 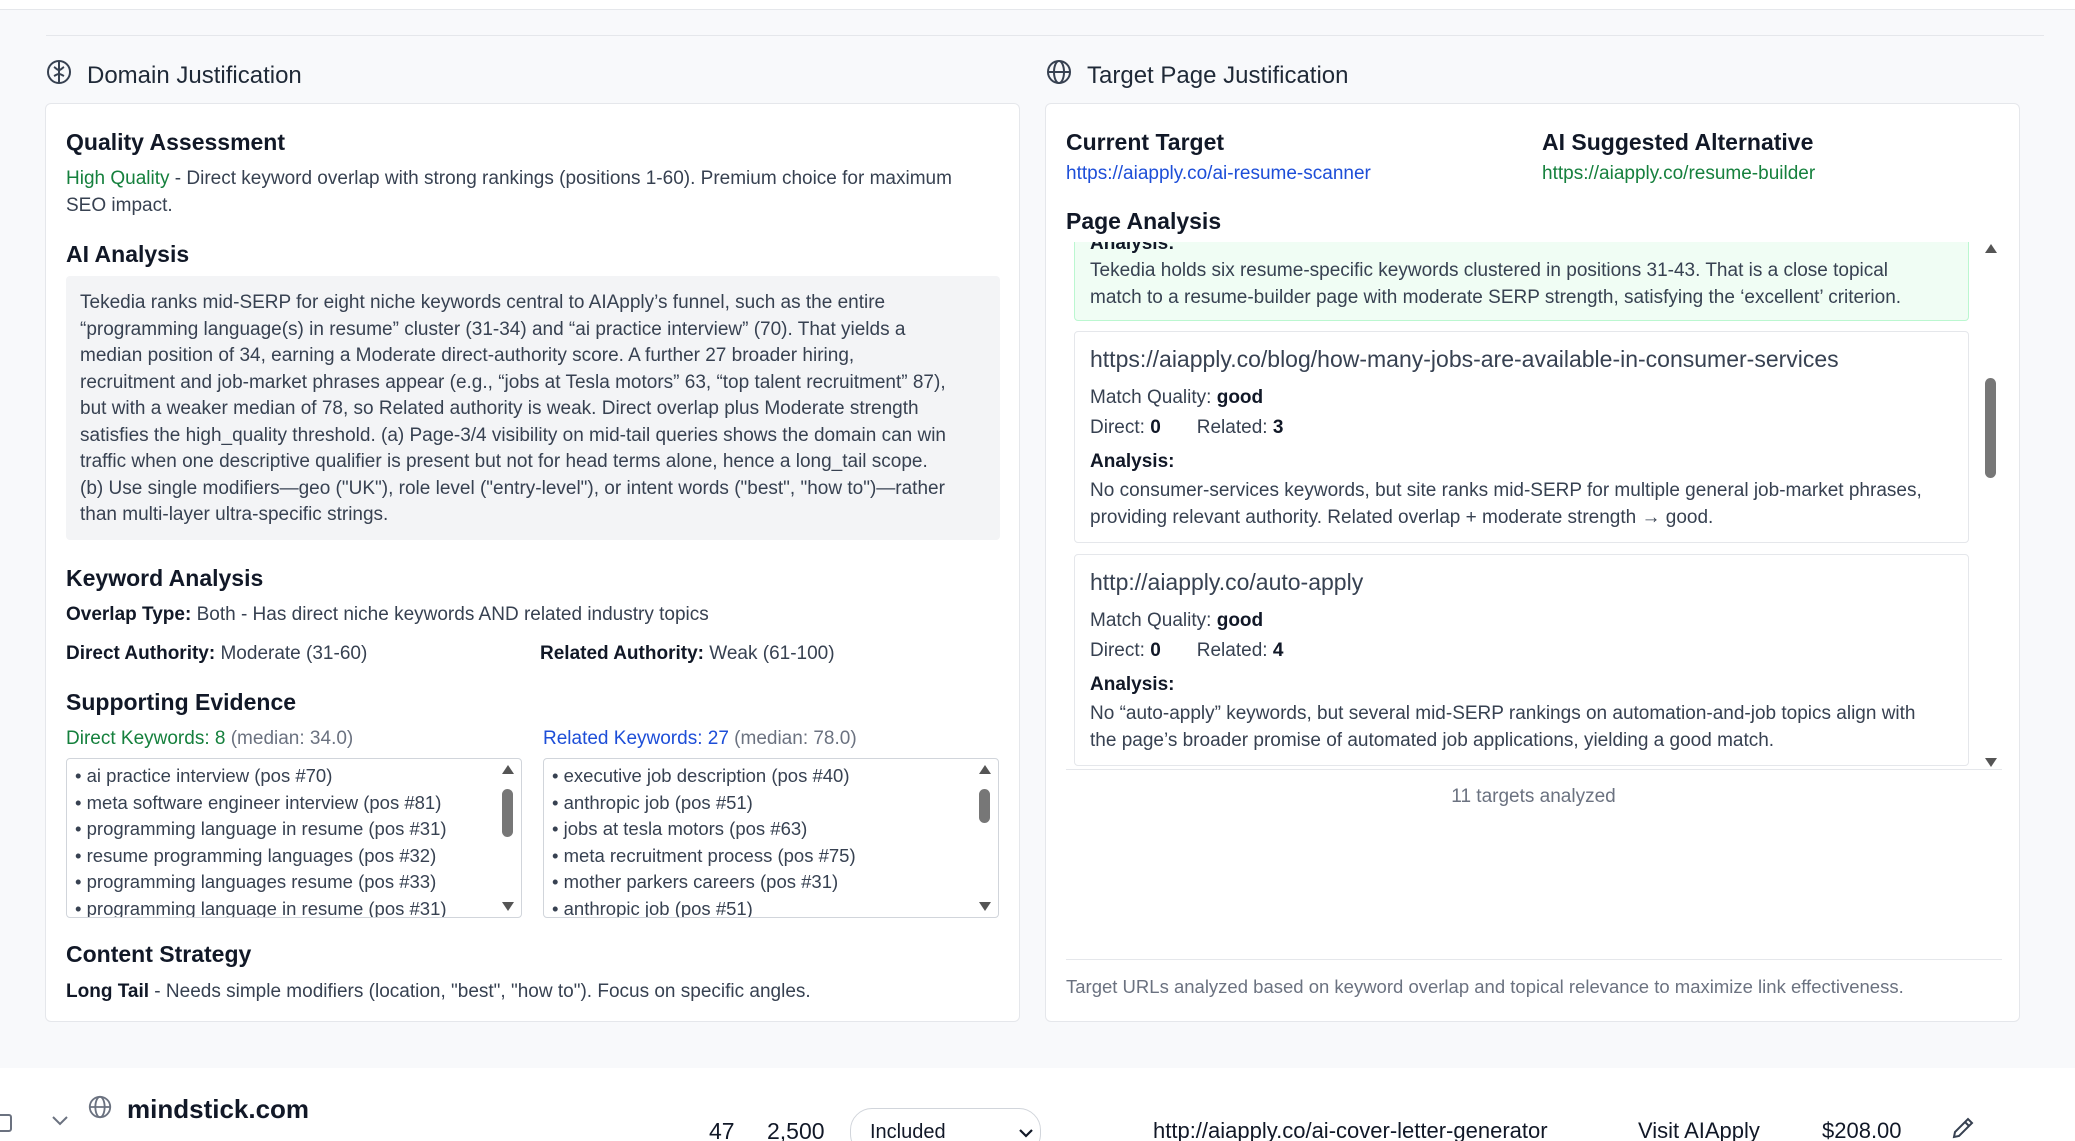 What do you see at coordinates (704, 855) in the screenshot?
I see `list-item: • meta recruitment process (pos #75)` at bounding box center [704, 855].